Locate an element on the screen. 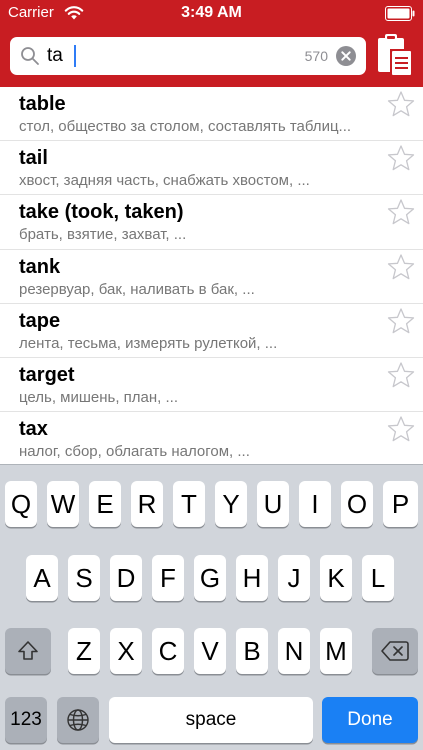 The height and width of the screenshot is (750, 423). word-label: tail is located at coordinates (33, 158).